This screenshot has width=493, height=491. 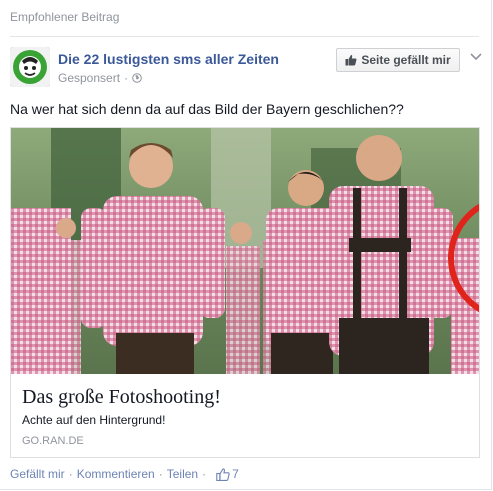 I want to click on like-page-label: Seite gefällt mir, so click(x=406, y=60).